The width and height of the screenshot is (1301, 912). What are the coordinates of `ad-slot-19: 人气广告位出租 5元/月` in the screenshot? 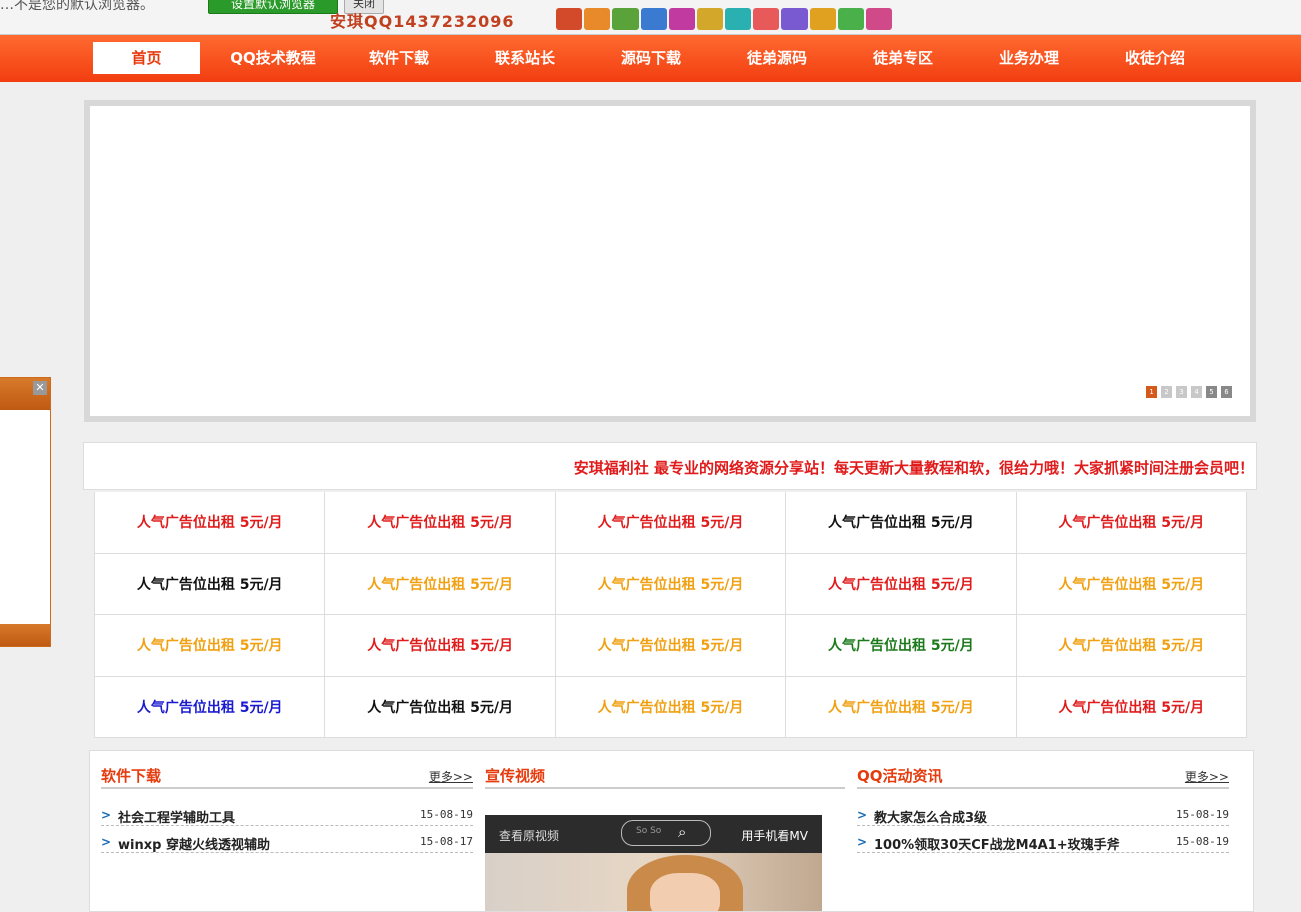 It's located at (901, 707).